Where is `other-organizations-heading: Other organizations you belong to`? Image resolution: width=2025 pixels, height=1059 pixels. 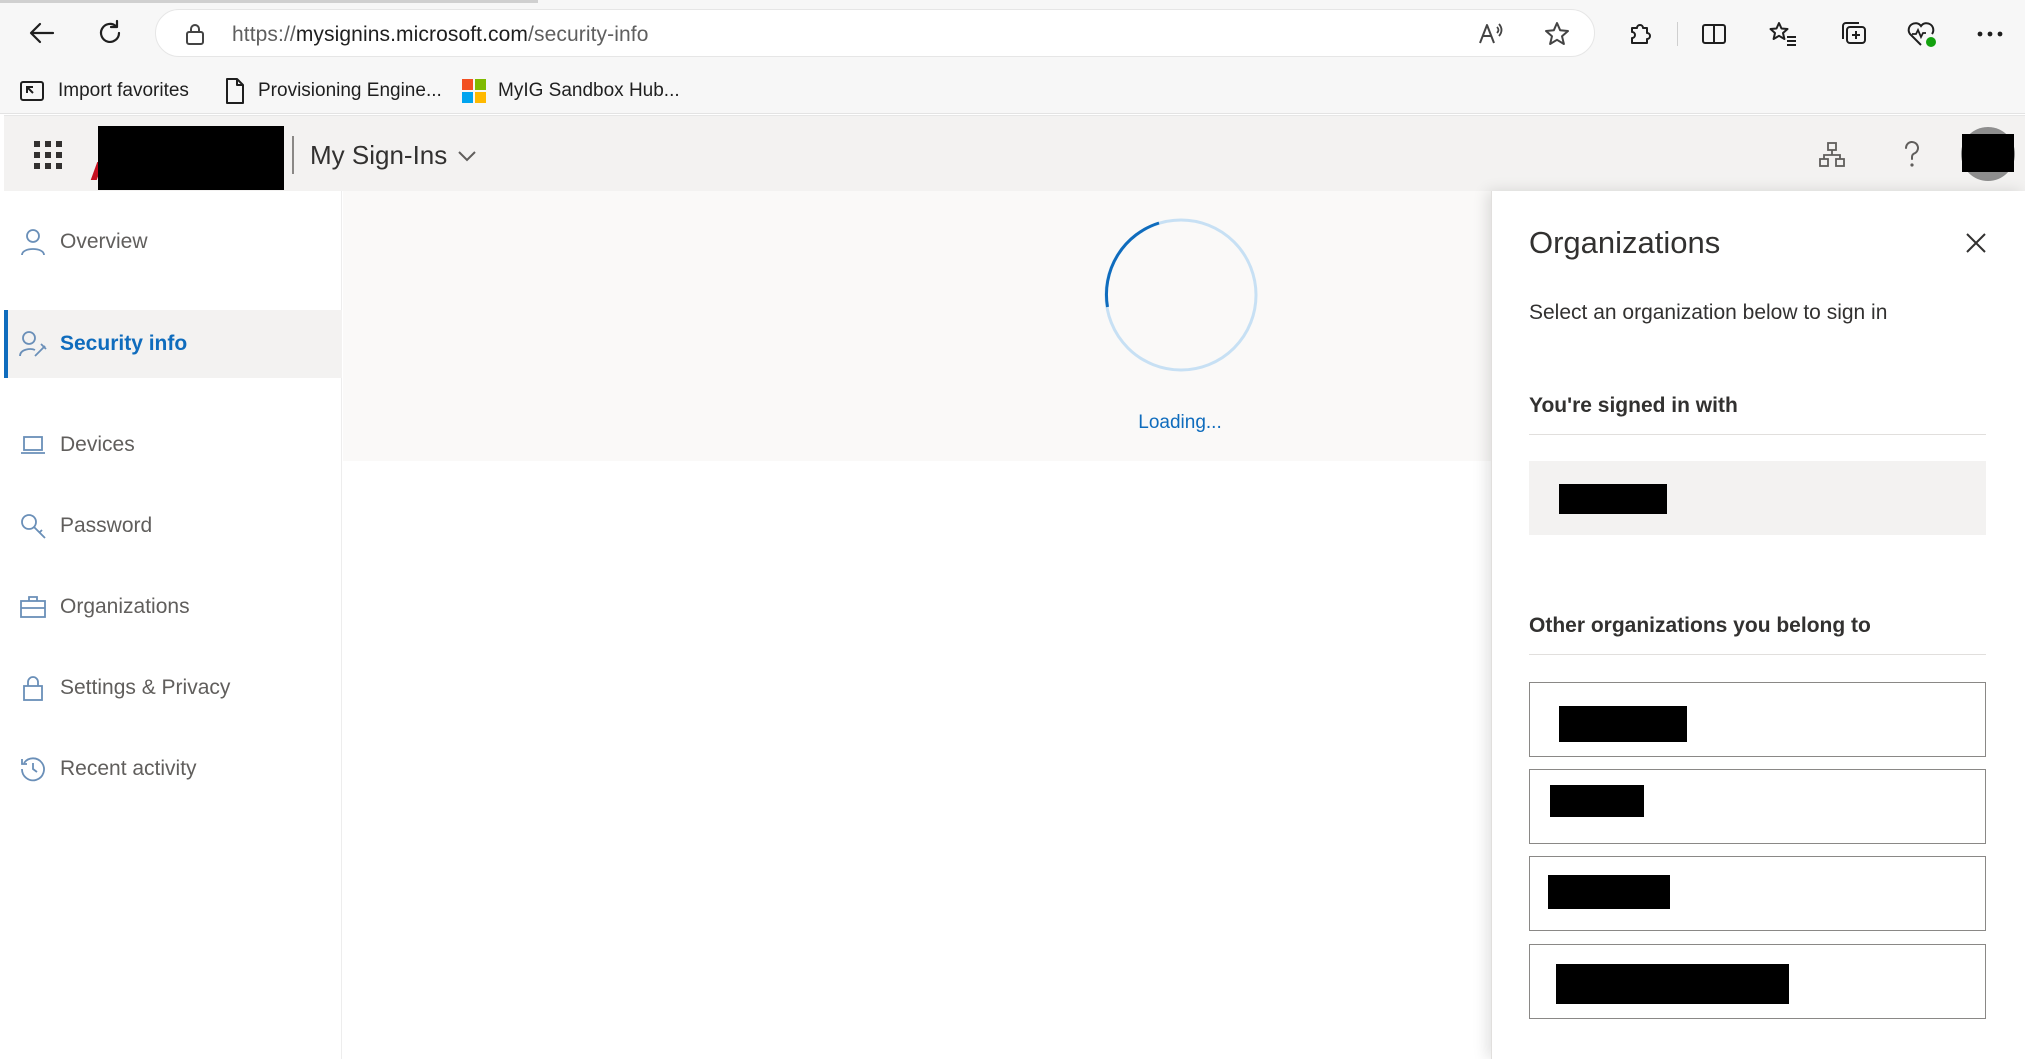
other-organizations-heading: Other organizations you belong to is located at coordinates (1700, 625).